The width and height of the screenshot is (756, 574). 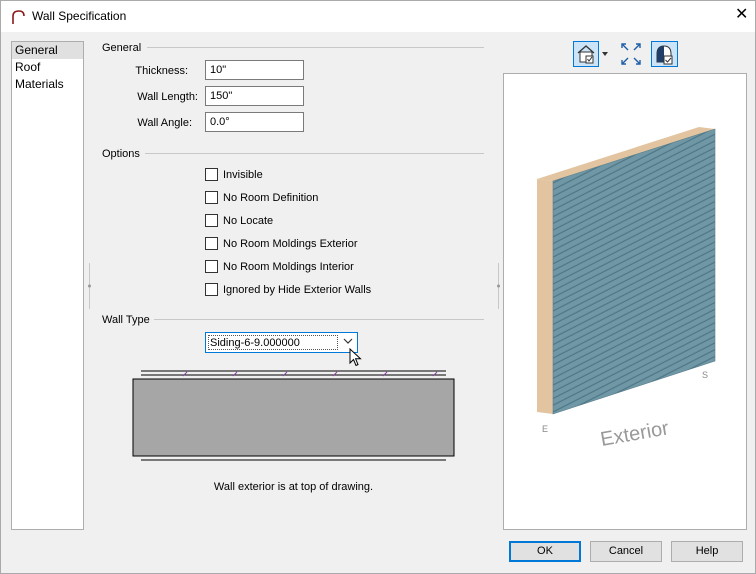 What do you see at coordinates (635, 434) in the screenshot?
I see `exterior-label: Exterior` at bounding box center [635, 434].